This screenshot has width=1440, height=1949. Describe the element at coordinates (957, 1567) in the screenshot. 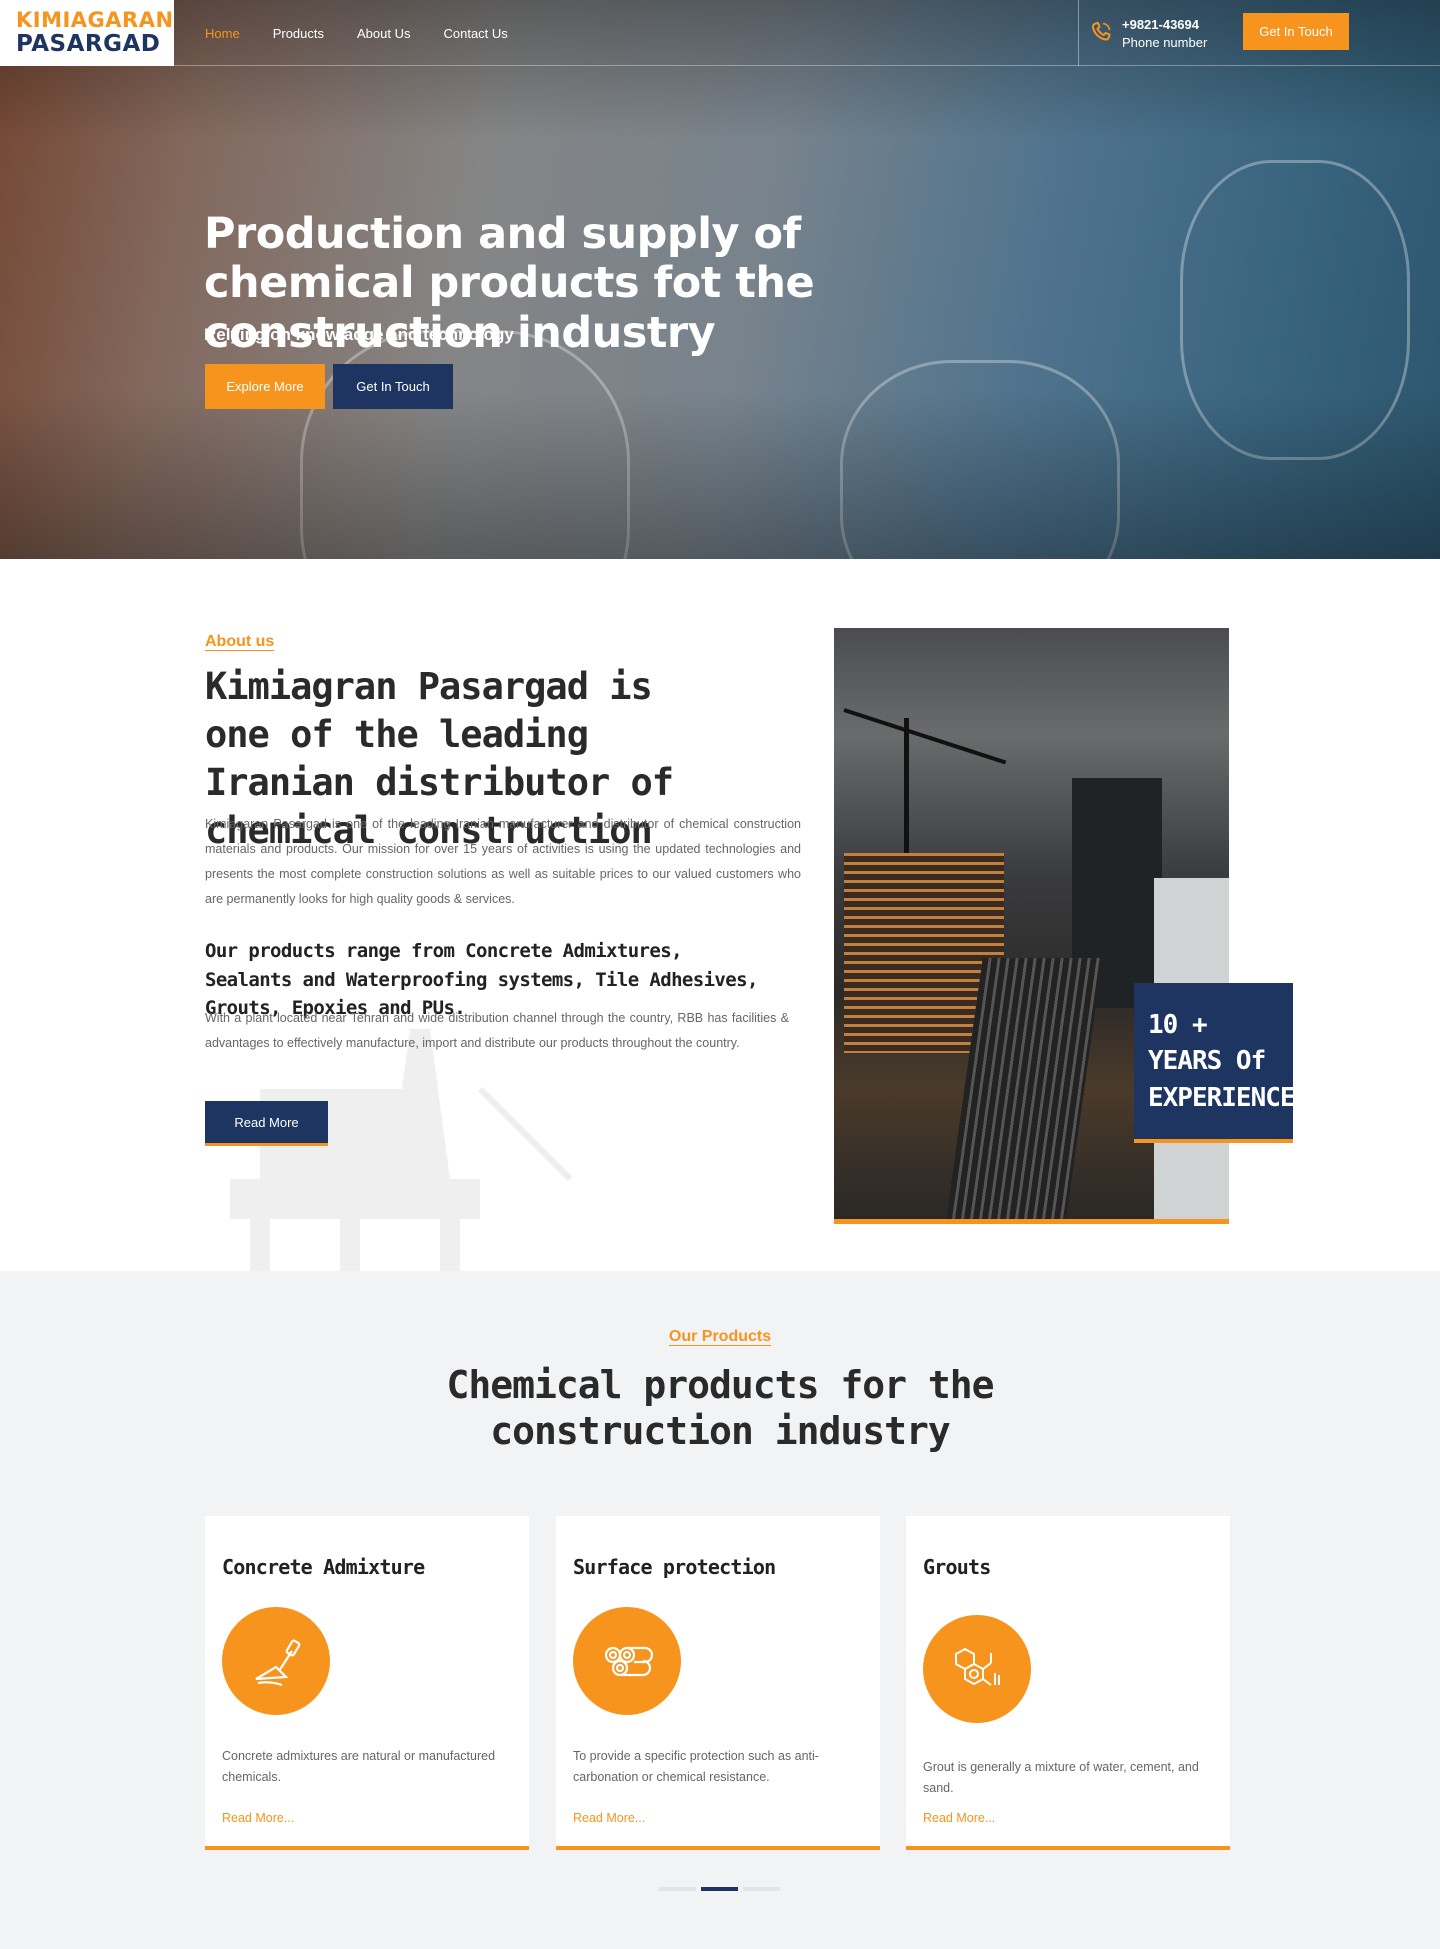

I see `product-card-title: Grouts` at that location.